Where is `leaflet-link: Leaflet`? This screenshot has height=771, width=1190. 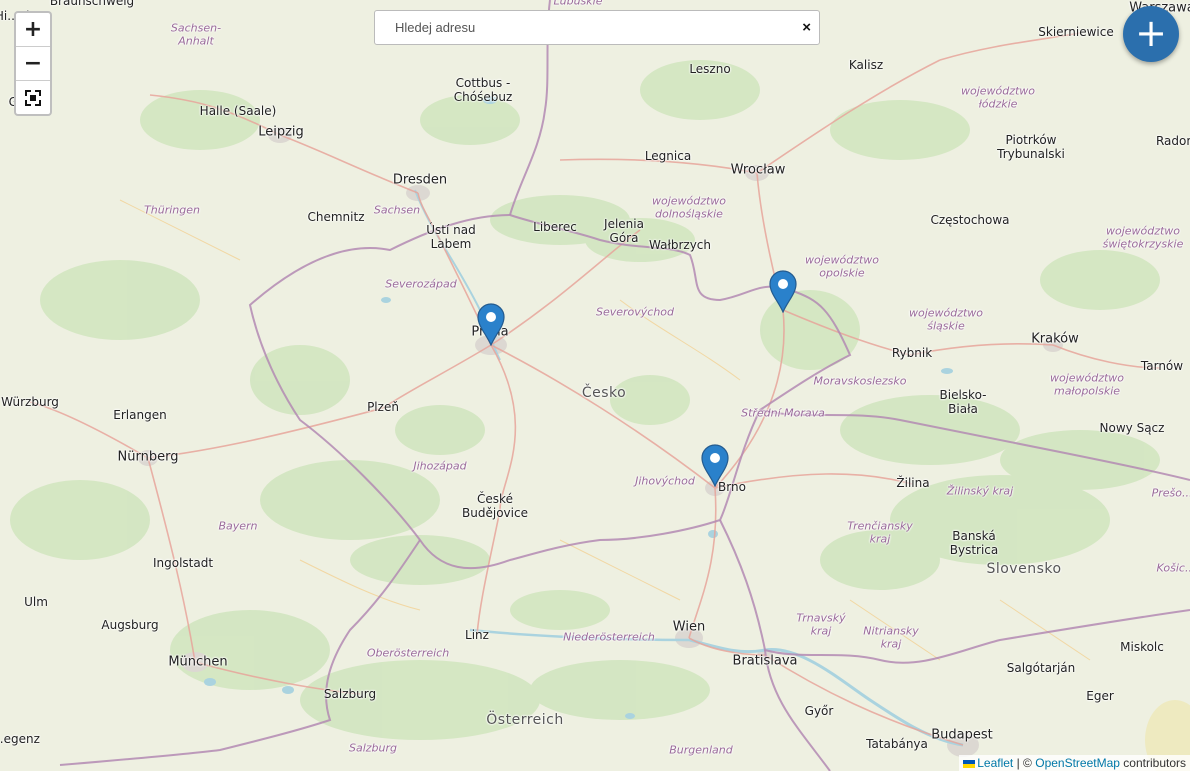
leaflet-link: Leaflet is located at coordinates (995, 763).